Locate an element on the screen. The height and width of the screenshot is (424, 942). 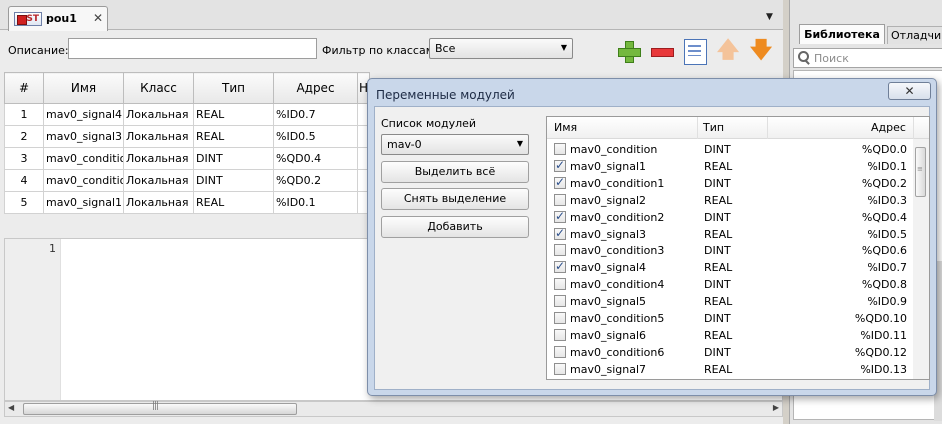
name-cell: mav0_condition is located at coordinates (83, 180).